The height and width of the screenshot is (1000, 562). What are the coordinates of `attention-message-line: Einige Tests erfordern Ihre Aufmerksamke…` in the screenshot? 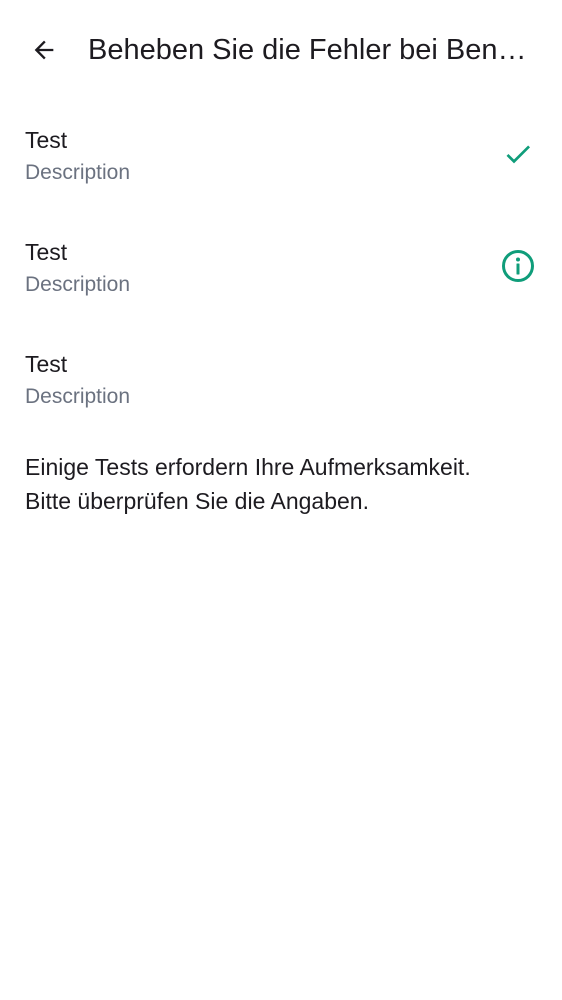 It's located at (248, 467).